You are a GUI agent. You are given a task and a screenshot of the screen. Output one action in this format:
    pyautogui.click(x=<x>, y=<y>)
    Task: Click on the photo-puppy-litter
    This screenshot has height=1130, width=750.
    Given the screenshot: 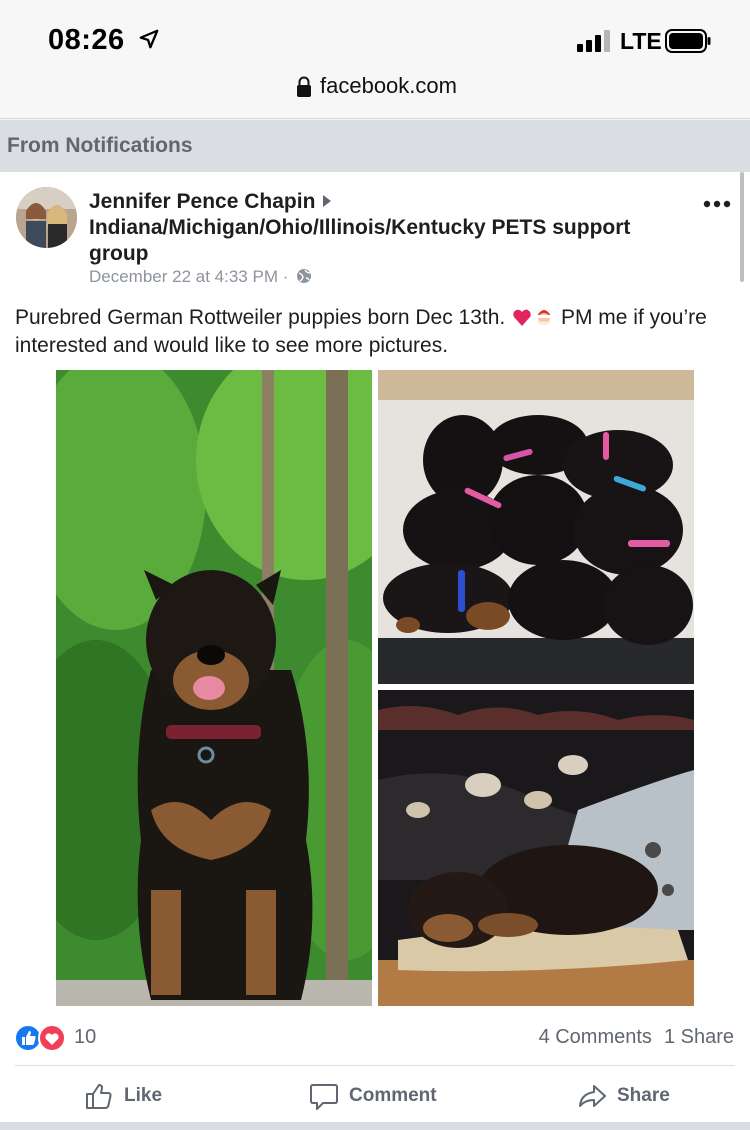 What is the action you would take?
    pyautogui.click(x=536, y=527)
    